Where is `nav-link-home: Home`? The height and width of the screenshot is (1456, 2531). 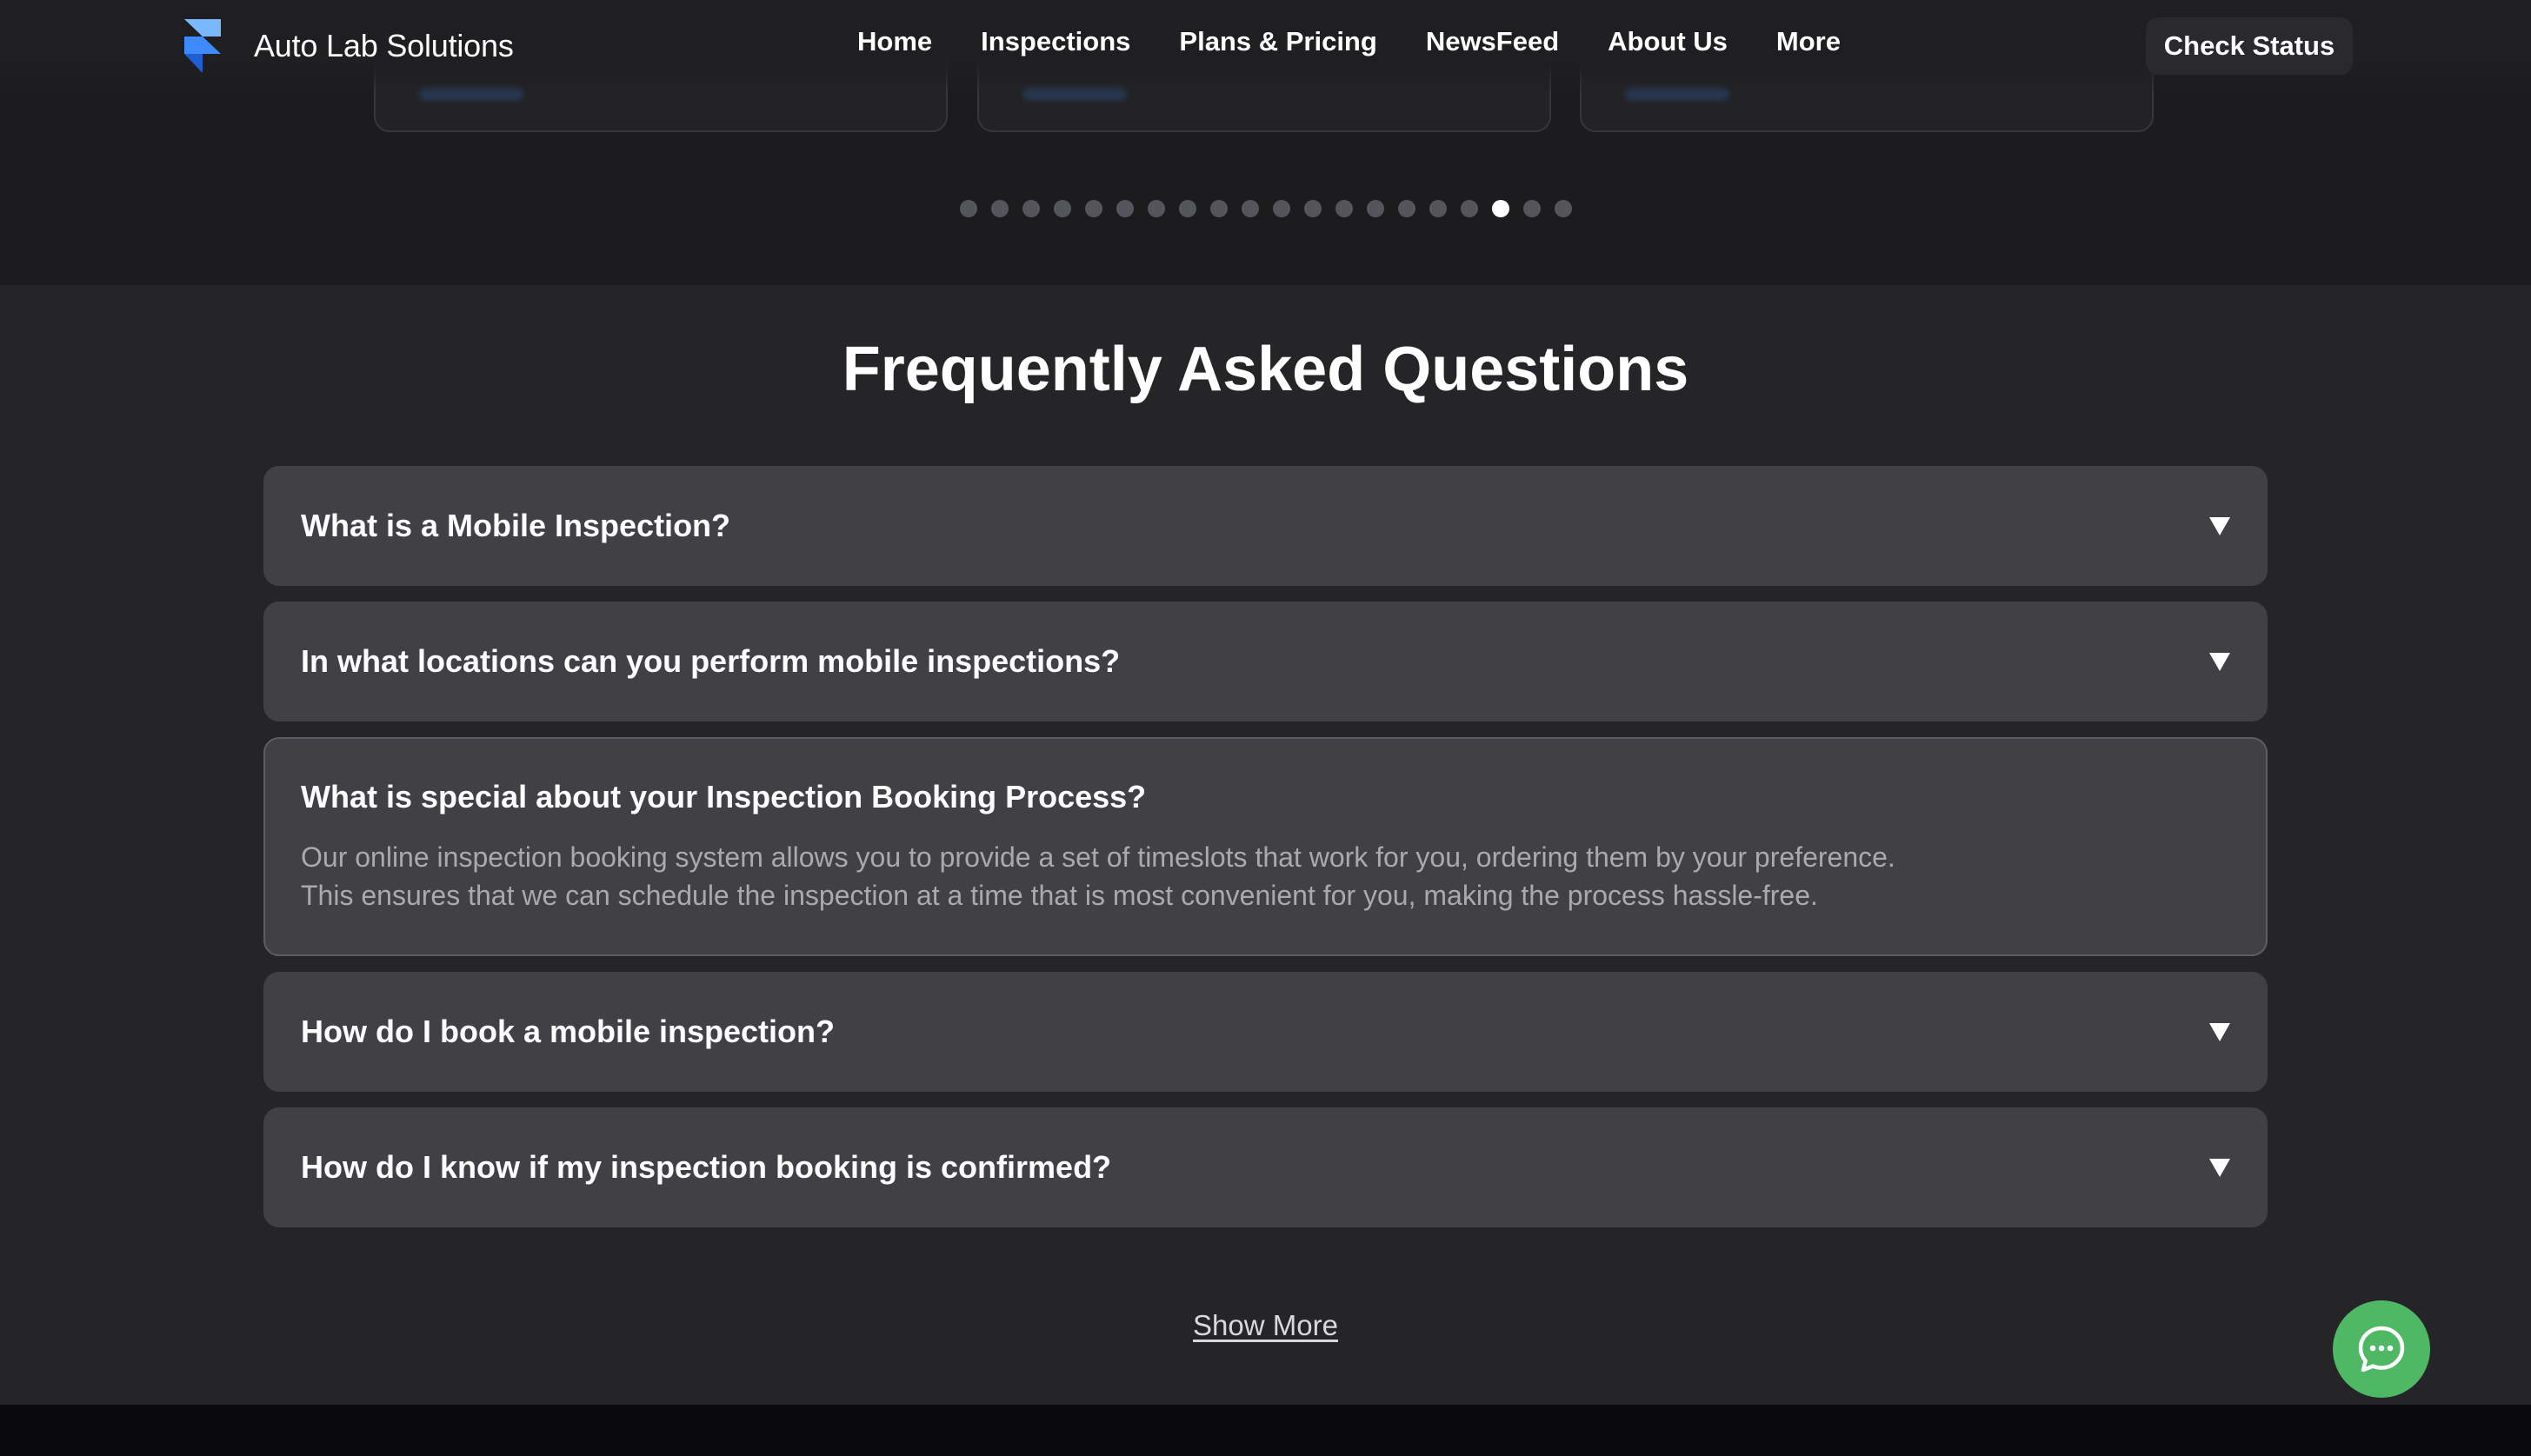 nav-link-home: Home is located at coordinates (894, 41).